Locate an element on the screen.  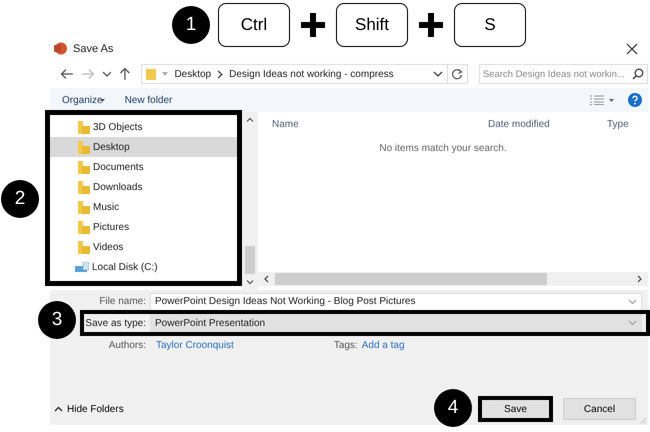
nav-item: 3D Objects is located at coordinates (146, 127).